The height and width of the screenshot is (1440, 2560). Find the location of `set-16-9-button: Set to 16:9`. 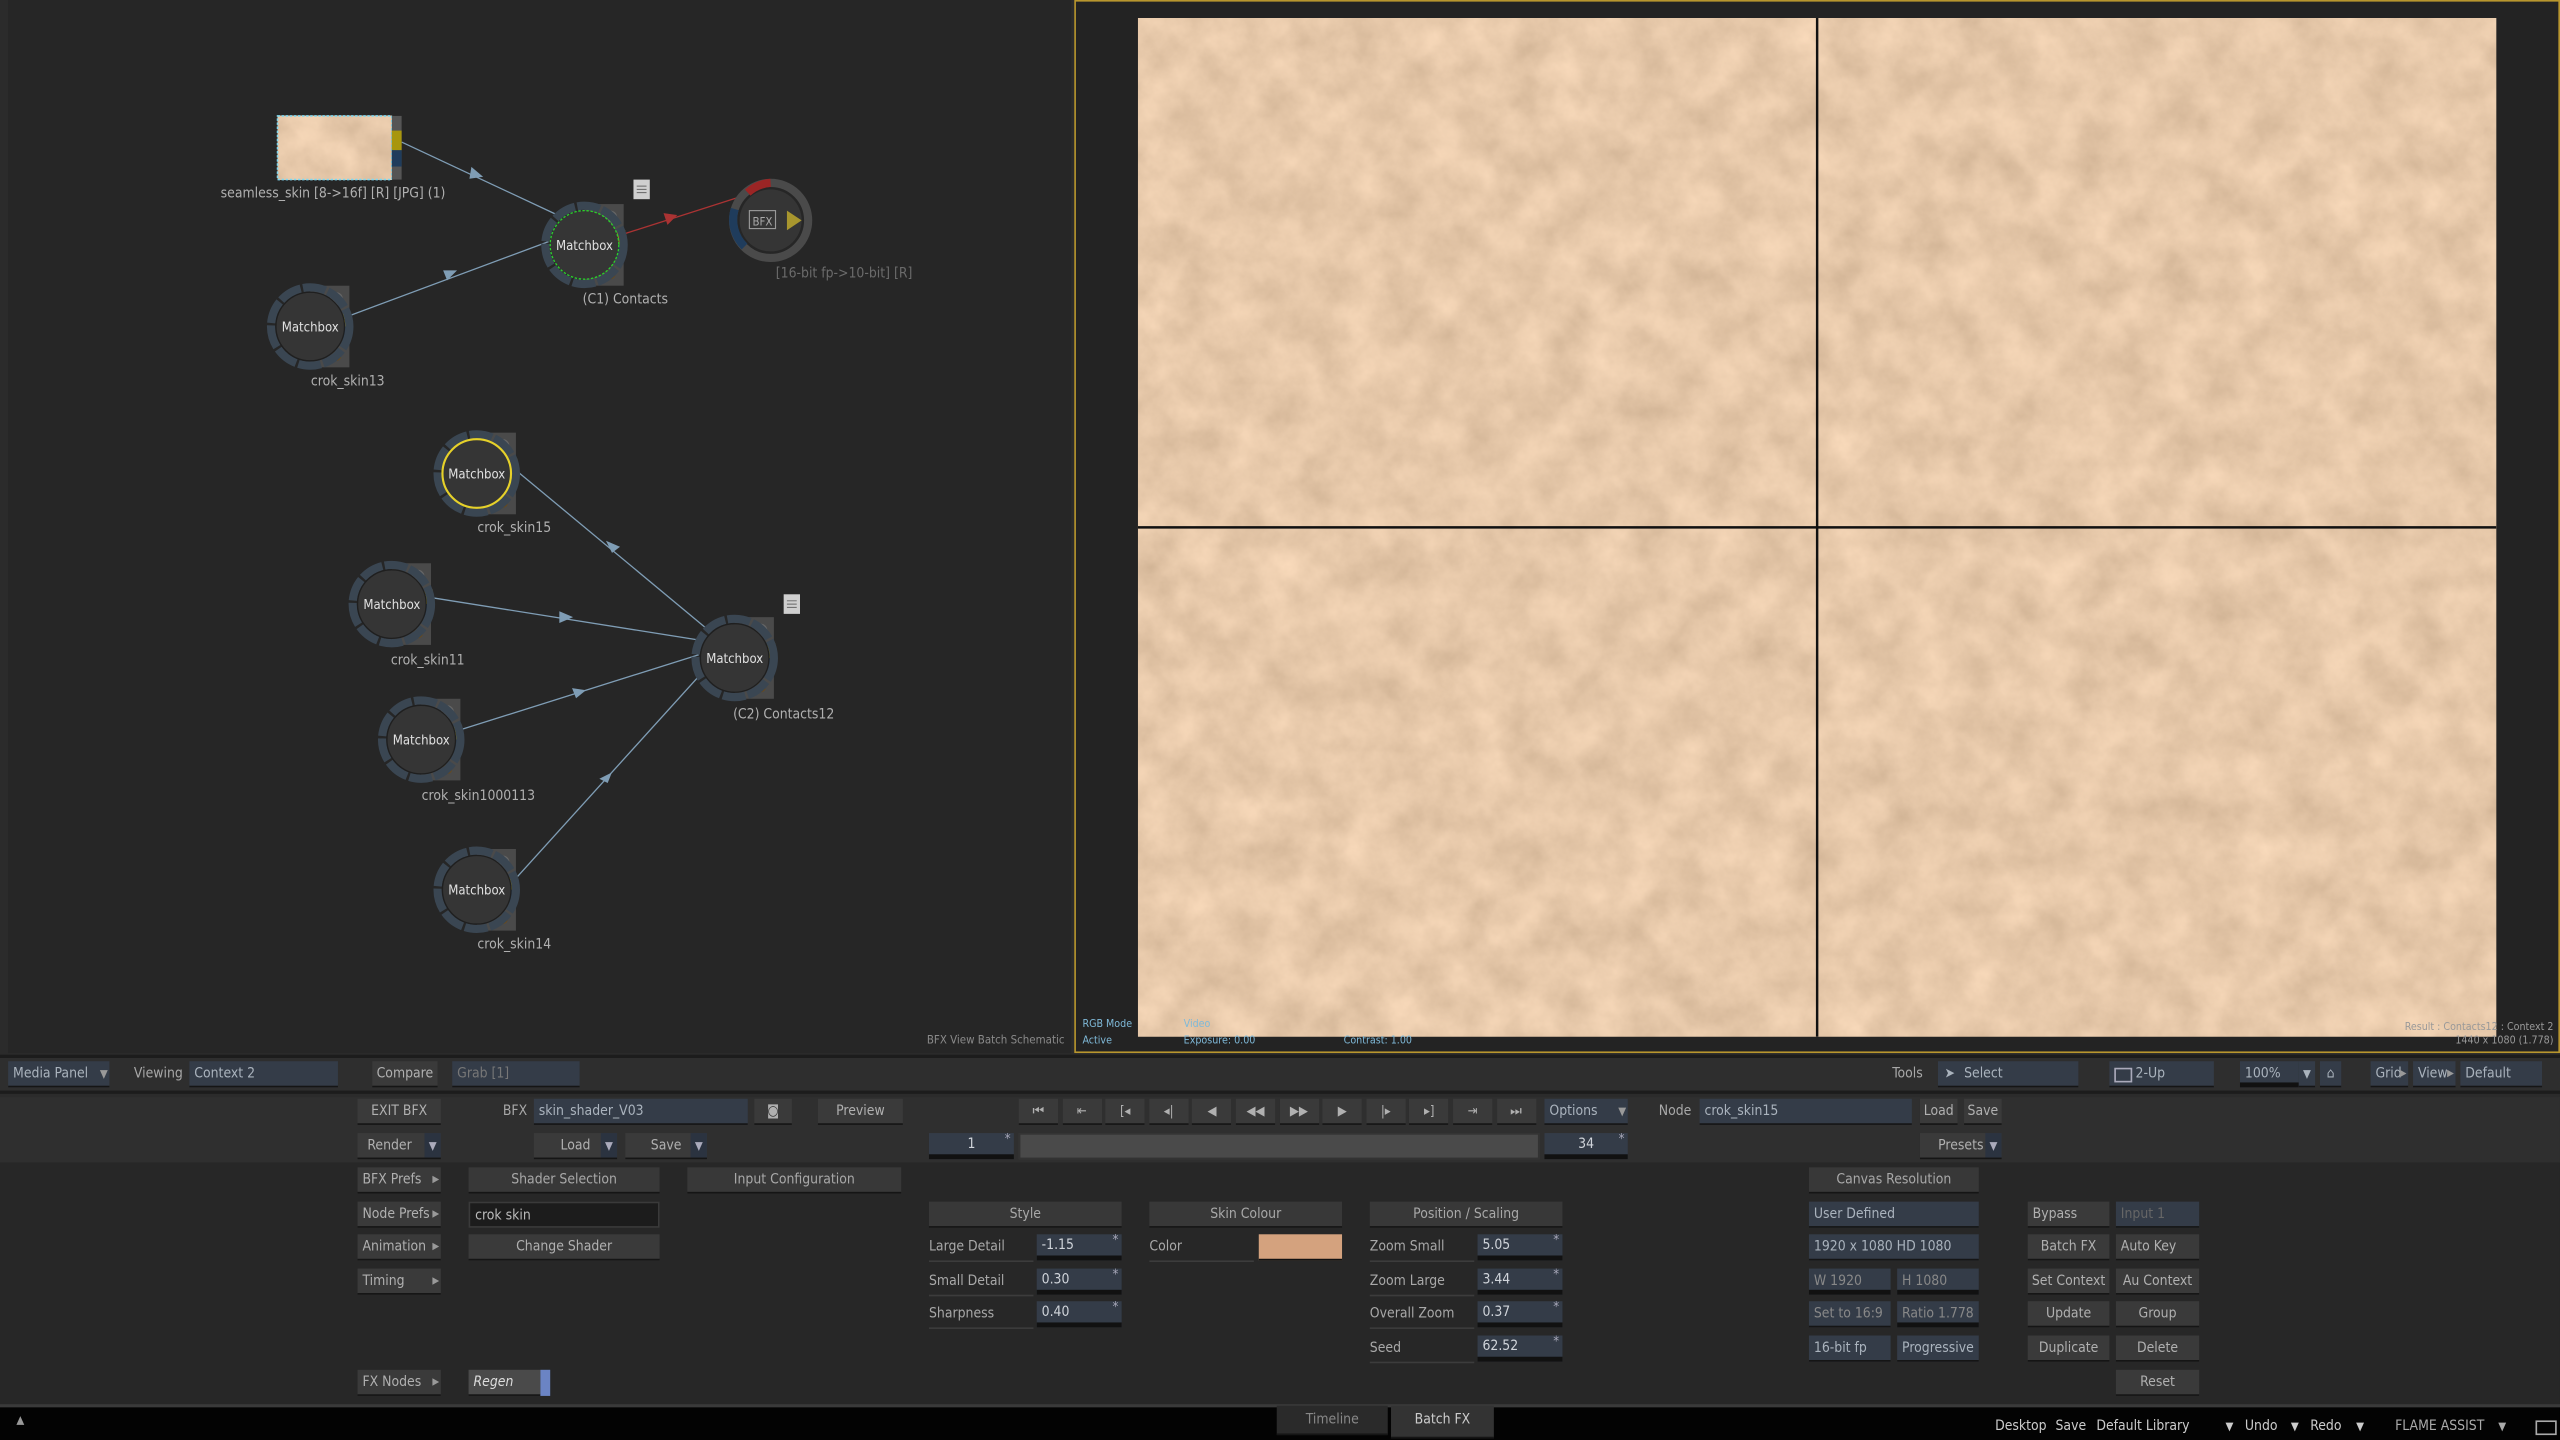

set-16-9-button: Set to 16:9 is located at coordinates (1849, 1314).